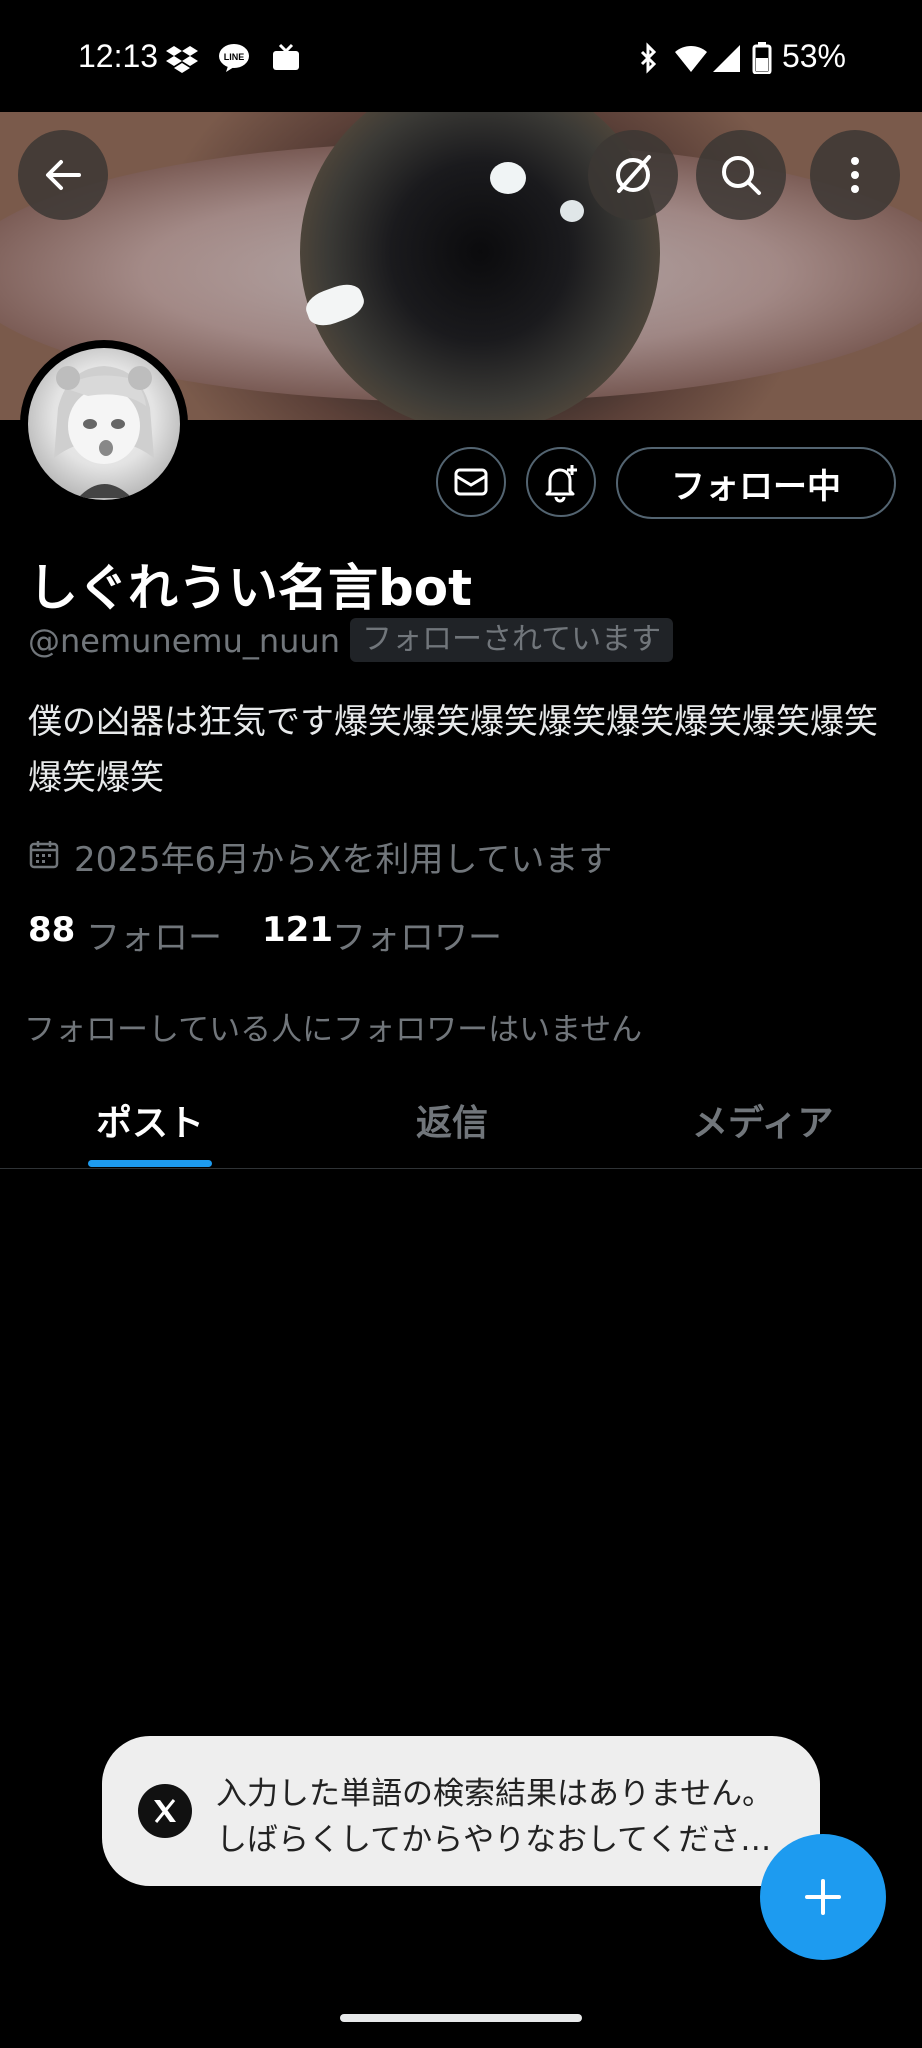 This screenshot has width=922, height=2048. I want to click on following-count: 88, so click(51, 930).